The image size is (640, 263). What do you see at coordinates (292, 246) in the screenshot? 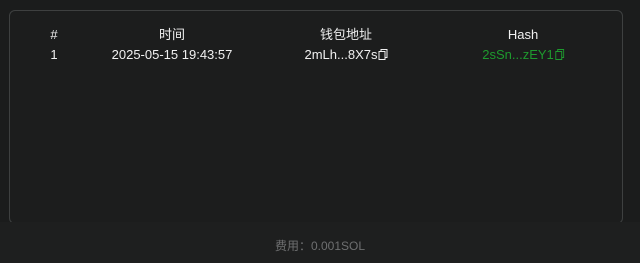
I see `fee-label: 费用：` at bounding box center [292, 246].